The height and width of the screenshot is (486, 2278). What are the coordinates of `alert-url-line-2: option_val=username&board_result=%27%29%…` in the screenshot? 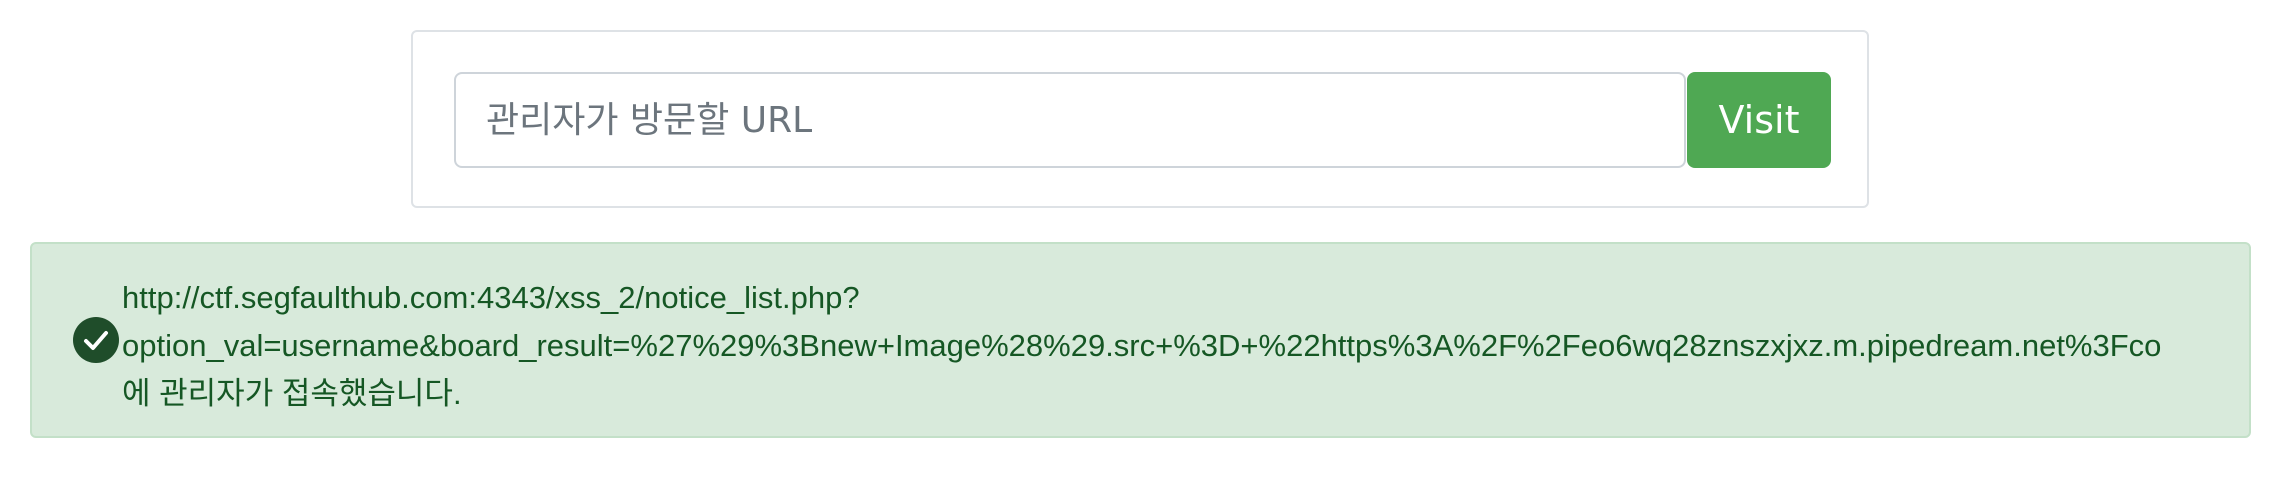 It's located at (1142, 345).